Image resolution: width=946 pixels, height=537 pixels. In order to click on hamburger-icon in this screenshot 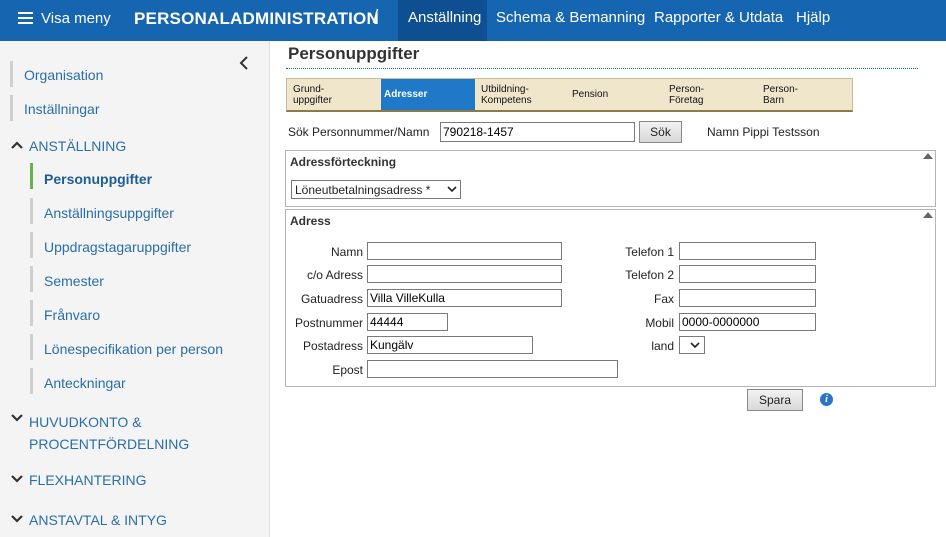, I will do `click(25, 18)`.